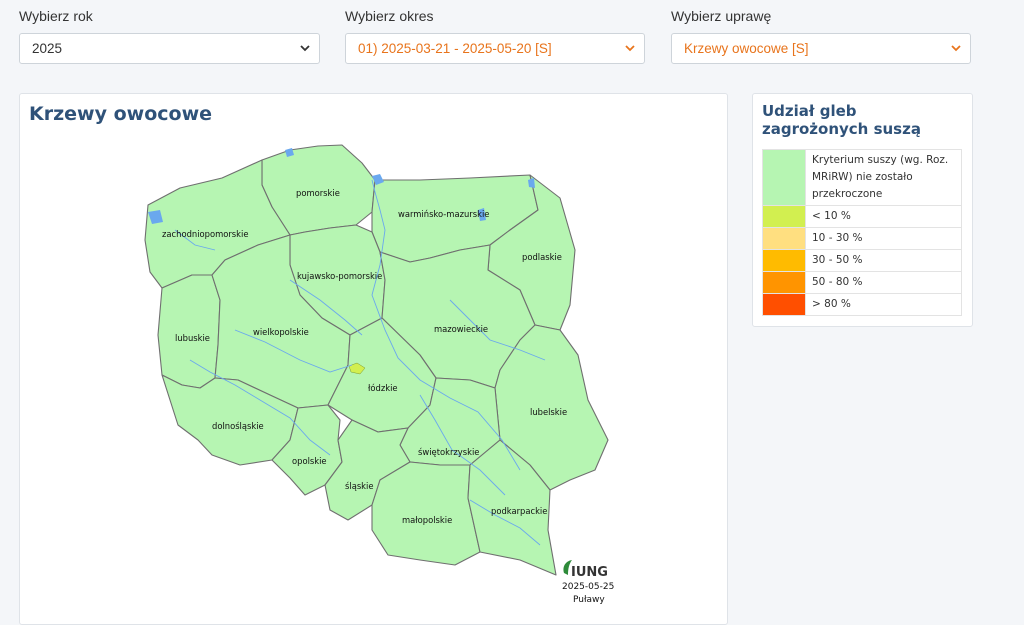 This screenshot has height=625, width=1024. I want to click on map-date: 2025-05-25, so click(588, 587).